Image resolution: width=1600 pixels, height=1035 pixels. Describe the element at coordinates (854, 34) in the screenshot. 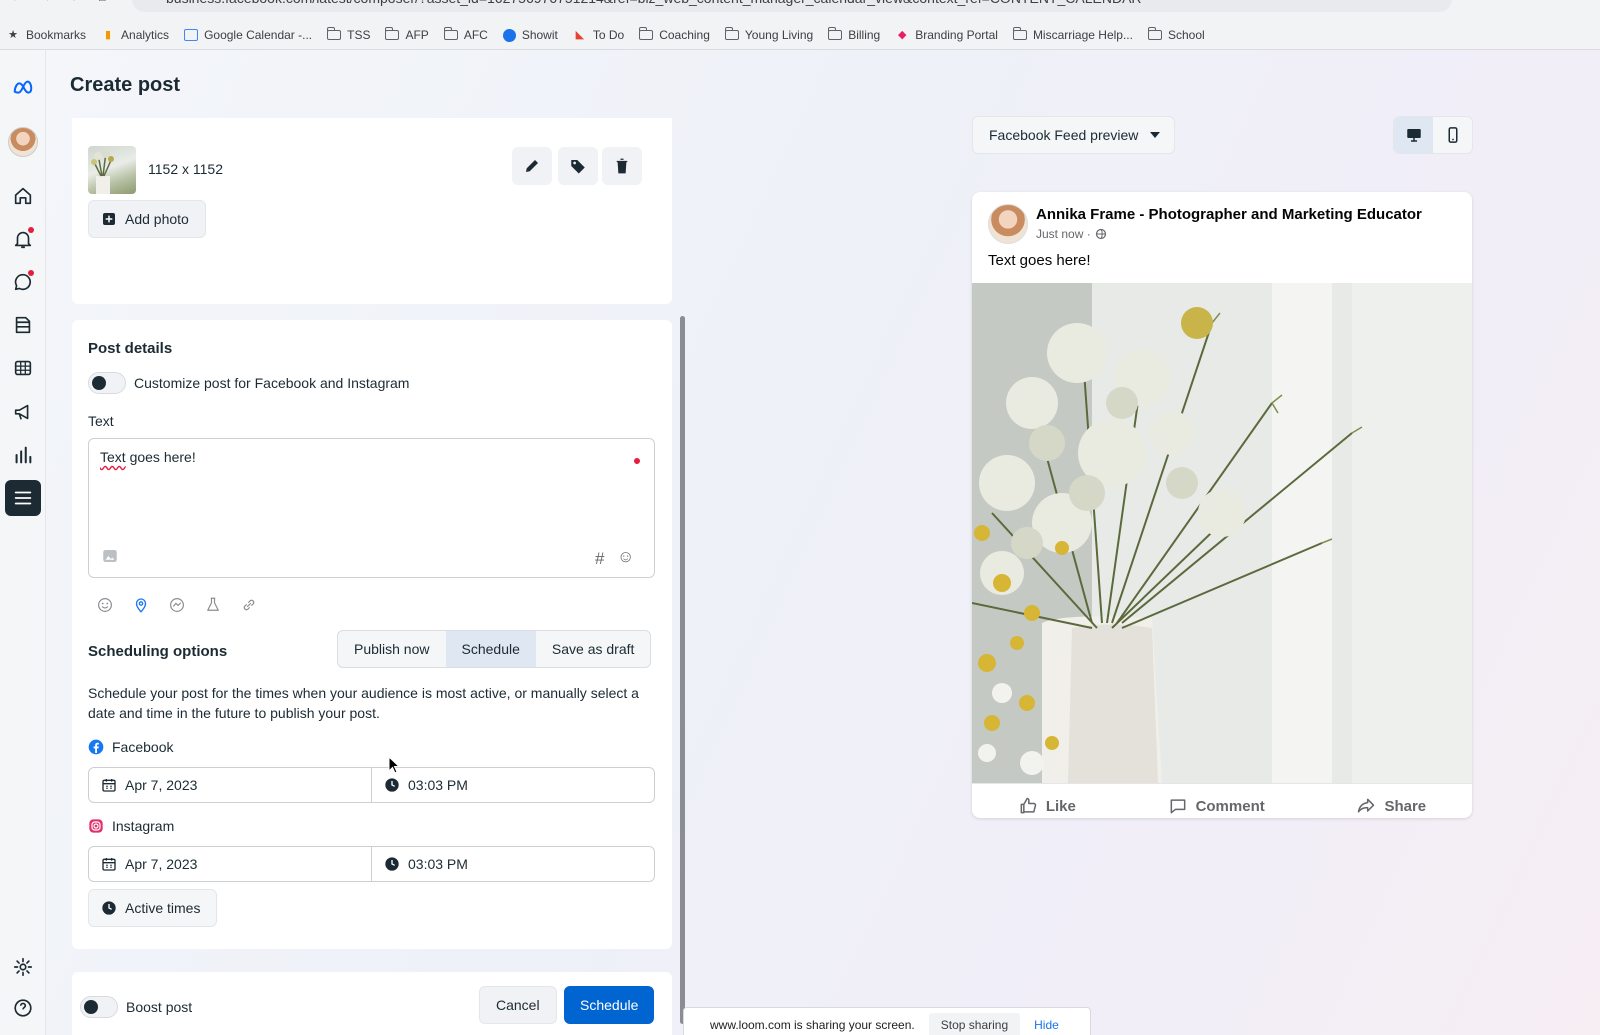

I see `bookmark-item: Billing` at that location.